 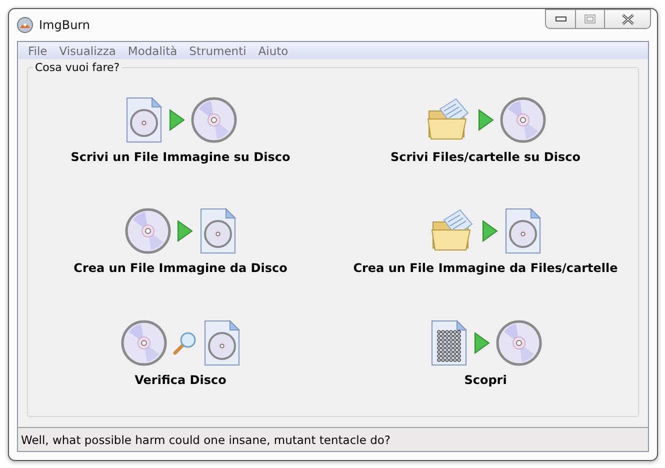 I want to click on app-icon, so click(x=25, y=25).